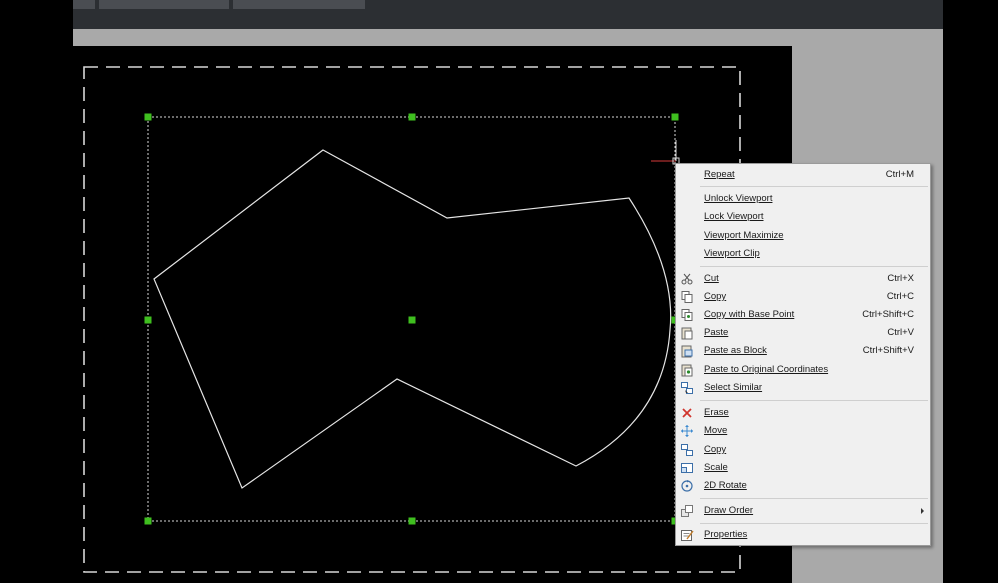 The height and width of the screenshot is (583, 998). Describe the element at coordinates (803, 450) in the screenshot. I see `menu-item-copy-objects: Copy` at that location.